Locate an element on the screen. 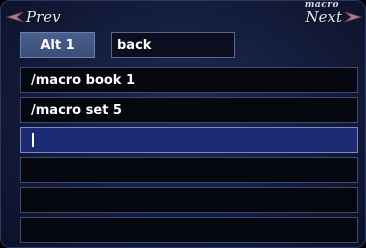 The height and width of the screenshot is (248, 366). macro-name-field: back is located at coordinates (173, 45).